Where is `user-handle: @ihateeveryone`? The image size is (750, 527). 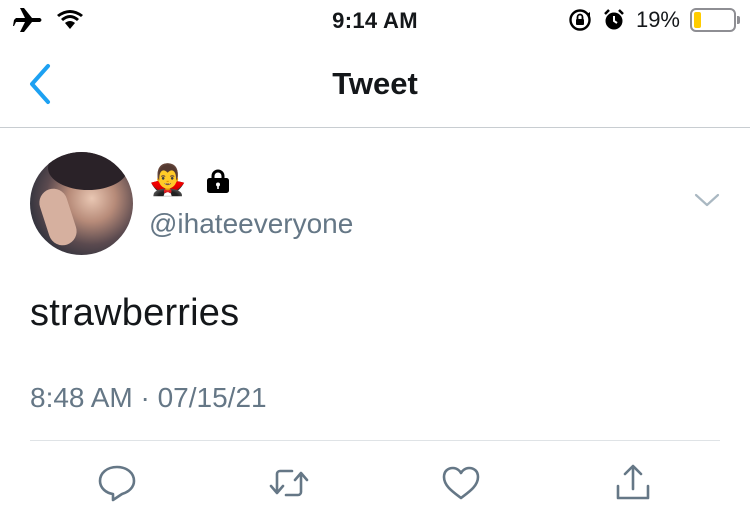 user-handle: @ihateeveryone is located at coordinates (251, 224).